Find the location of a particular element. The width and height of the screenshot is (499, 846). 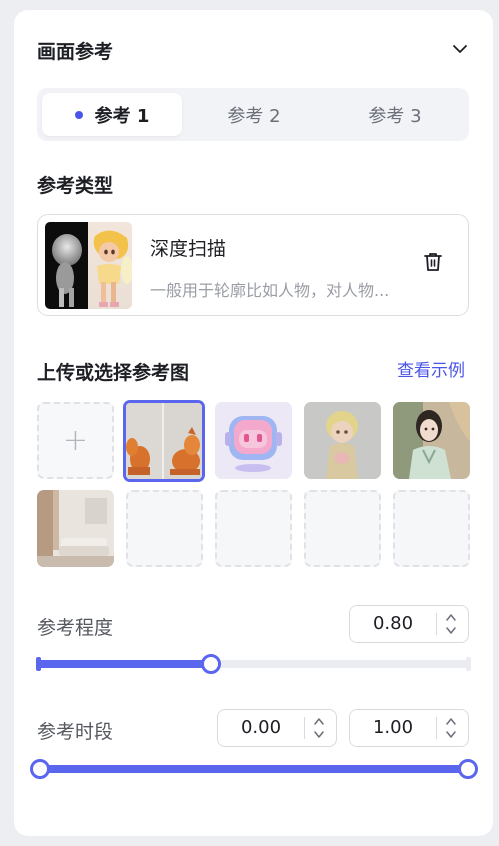

period-start-input: 0.00 is located at coordinates (277, 728).